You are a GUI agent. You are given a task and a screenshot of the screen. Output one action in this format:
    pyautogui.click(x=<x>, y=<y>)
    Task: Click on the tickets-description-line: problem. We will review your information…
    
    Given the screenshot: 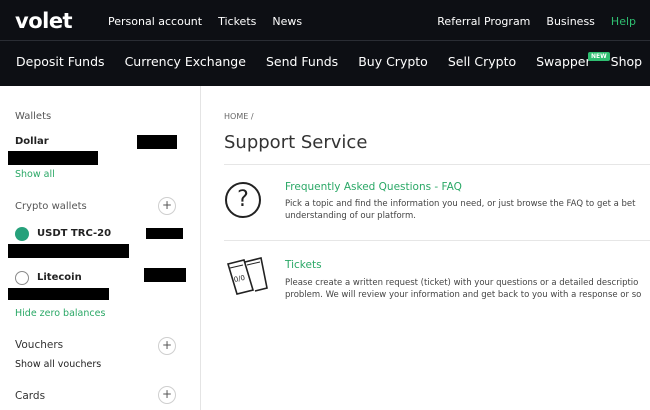 What is the action you would take?
    pyautogui.click(x=463, y=295)
    